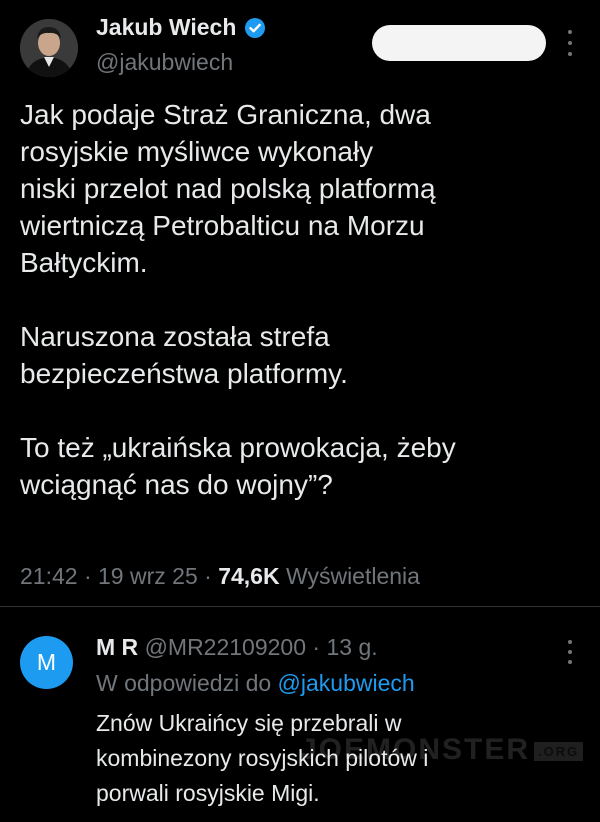 The image size is (600, 822). What do you see at coordinates (222, 225) in the screenshot?
I see `tweet-text-line: wiertniczą Petrobalticu na Morzu` at bounding box center [222, 225].